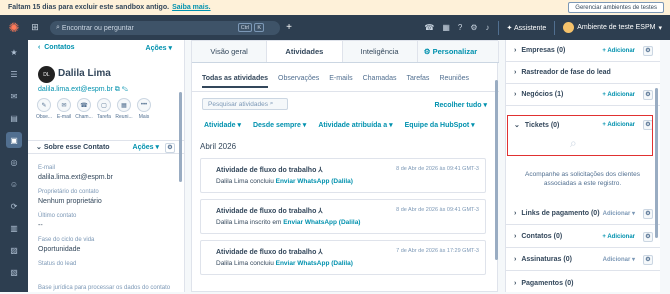  What do you see at coordinates (14, 140) in the screenshot?
I see `crm-icon: ▣` at bounding box center [14, 140].